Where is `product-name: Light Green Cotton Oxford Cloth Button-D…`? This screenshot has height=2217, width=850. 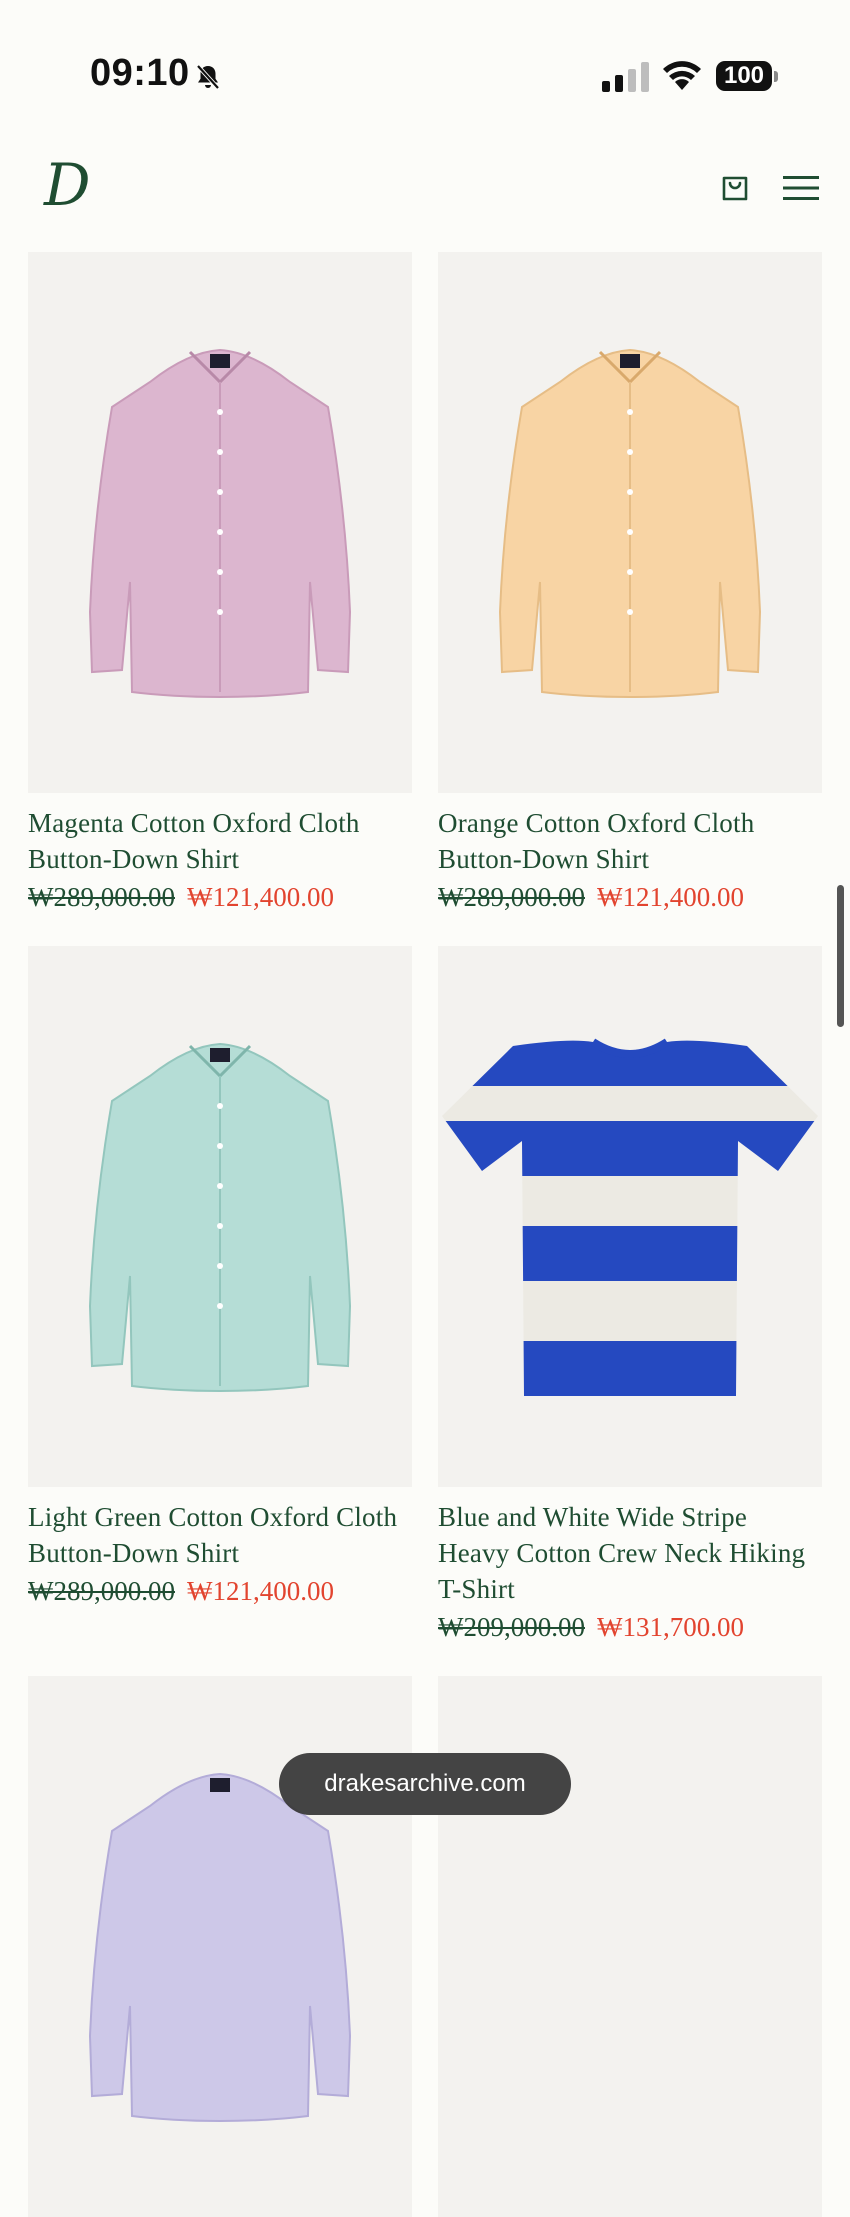 product-name: Light Green Cotton Oxford Cloth Button-D… is located at coordinates (220, 1535).